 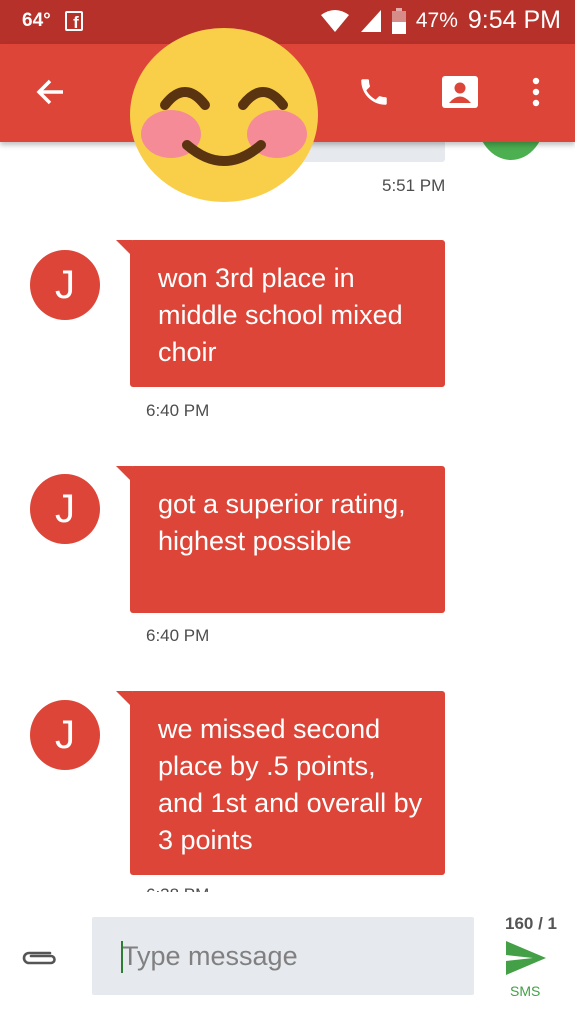 I want to click on more-vert-icon, so click(x=536, y=92).